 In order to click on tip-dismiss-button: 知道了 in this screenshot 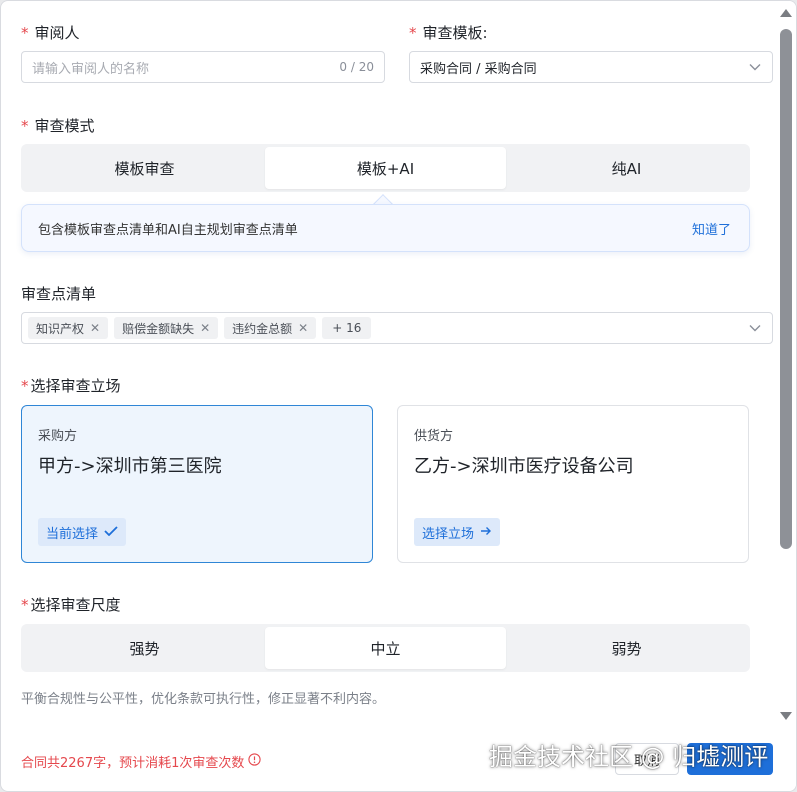, I will do `click(711, 228)`.